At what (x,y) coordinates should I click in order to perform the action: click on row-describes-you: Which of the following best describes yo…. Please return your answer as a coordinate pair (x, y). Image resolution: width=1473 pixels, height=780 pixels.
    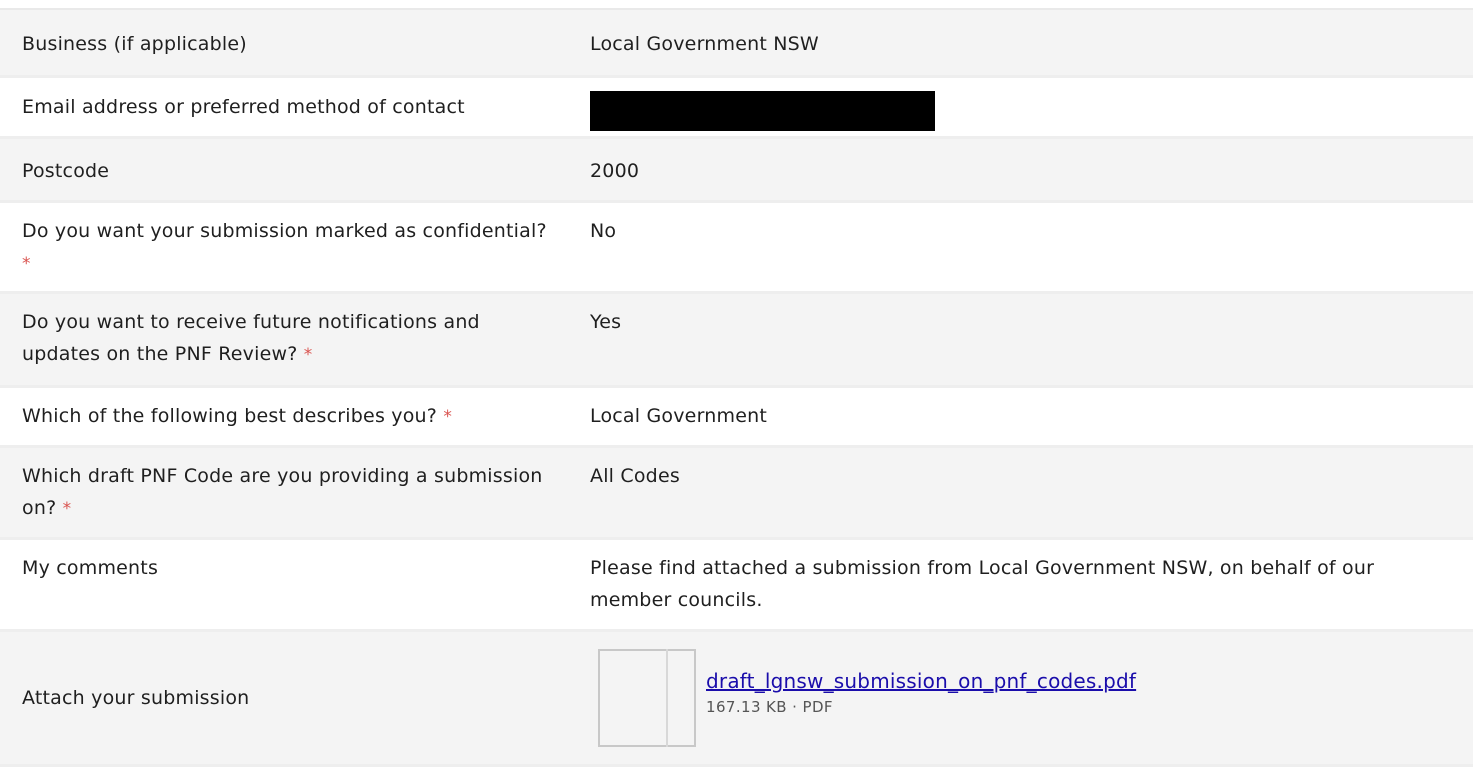
    Looking at the image, I should click on (736, 418).